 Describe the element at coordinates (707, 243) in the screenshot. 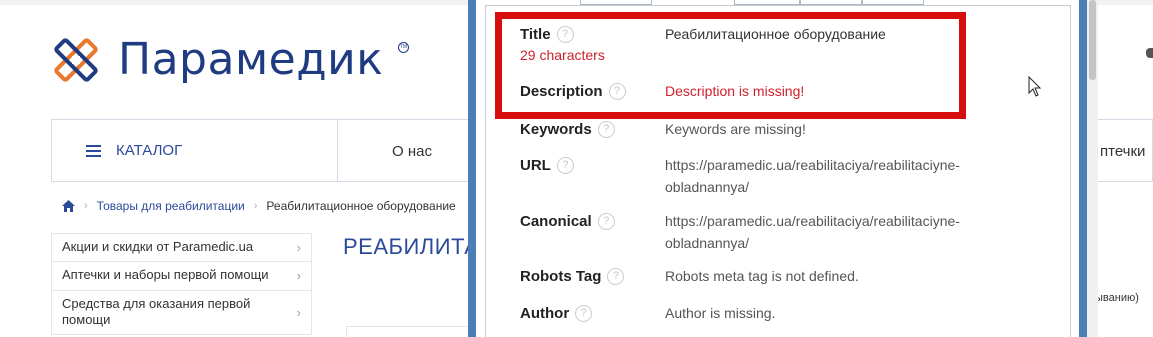

I see `canonical-value-line: obladnannya/` at that location.